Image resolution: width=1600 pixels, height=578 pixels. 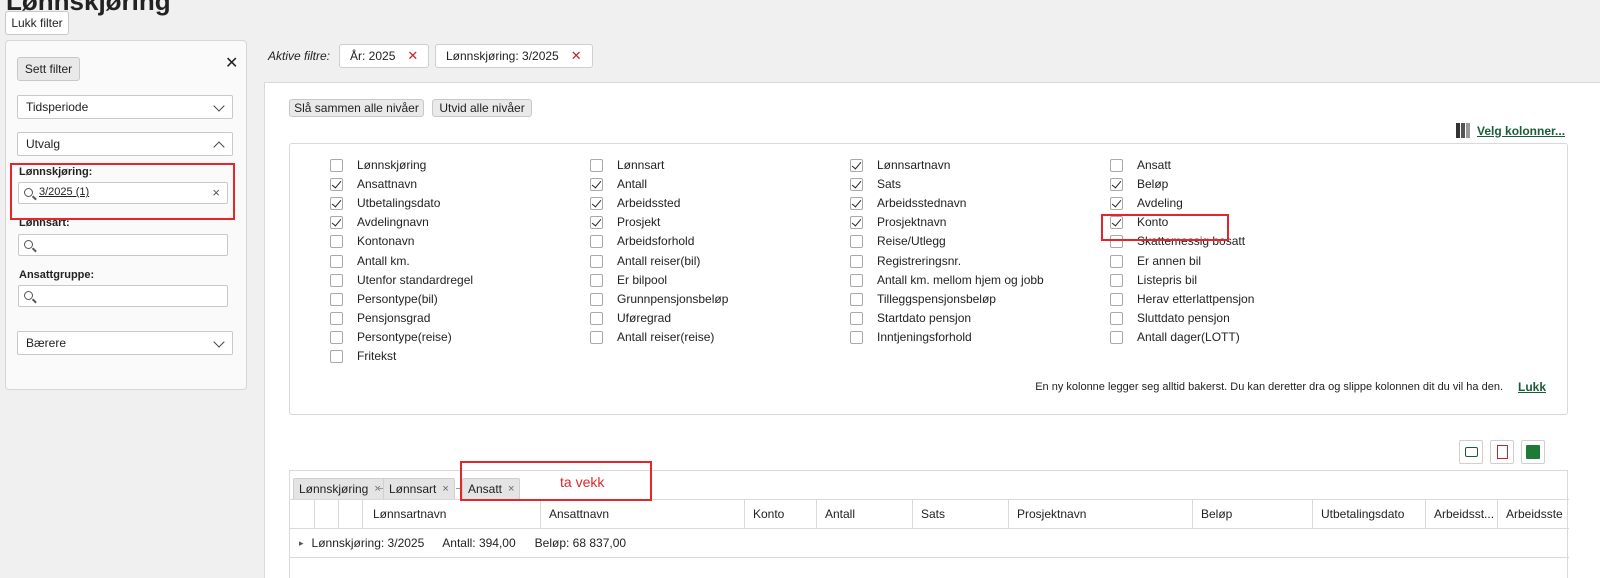 What do you see at coordinates (642, 513) in the screenshot?
I see `column-header: Ansattnavn` at bounding box center [642, 513].